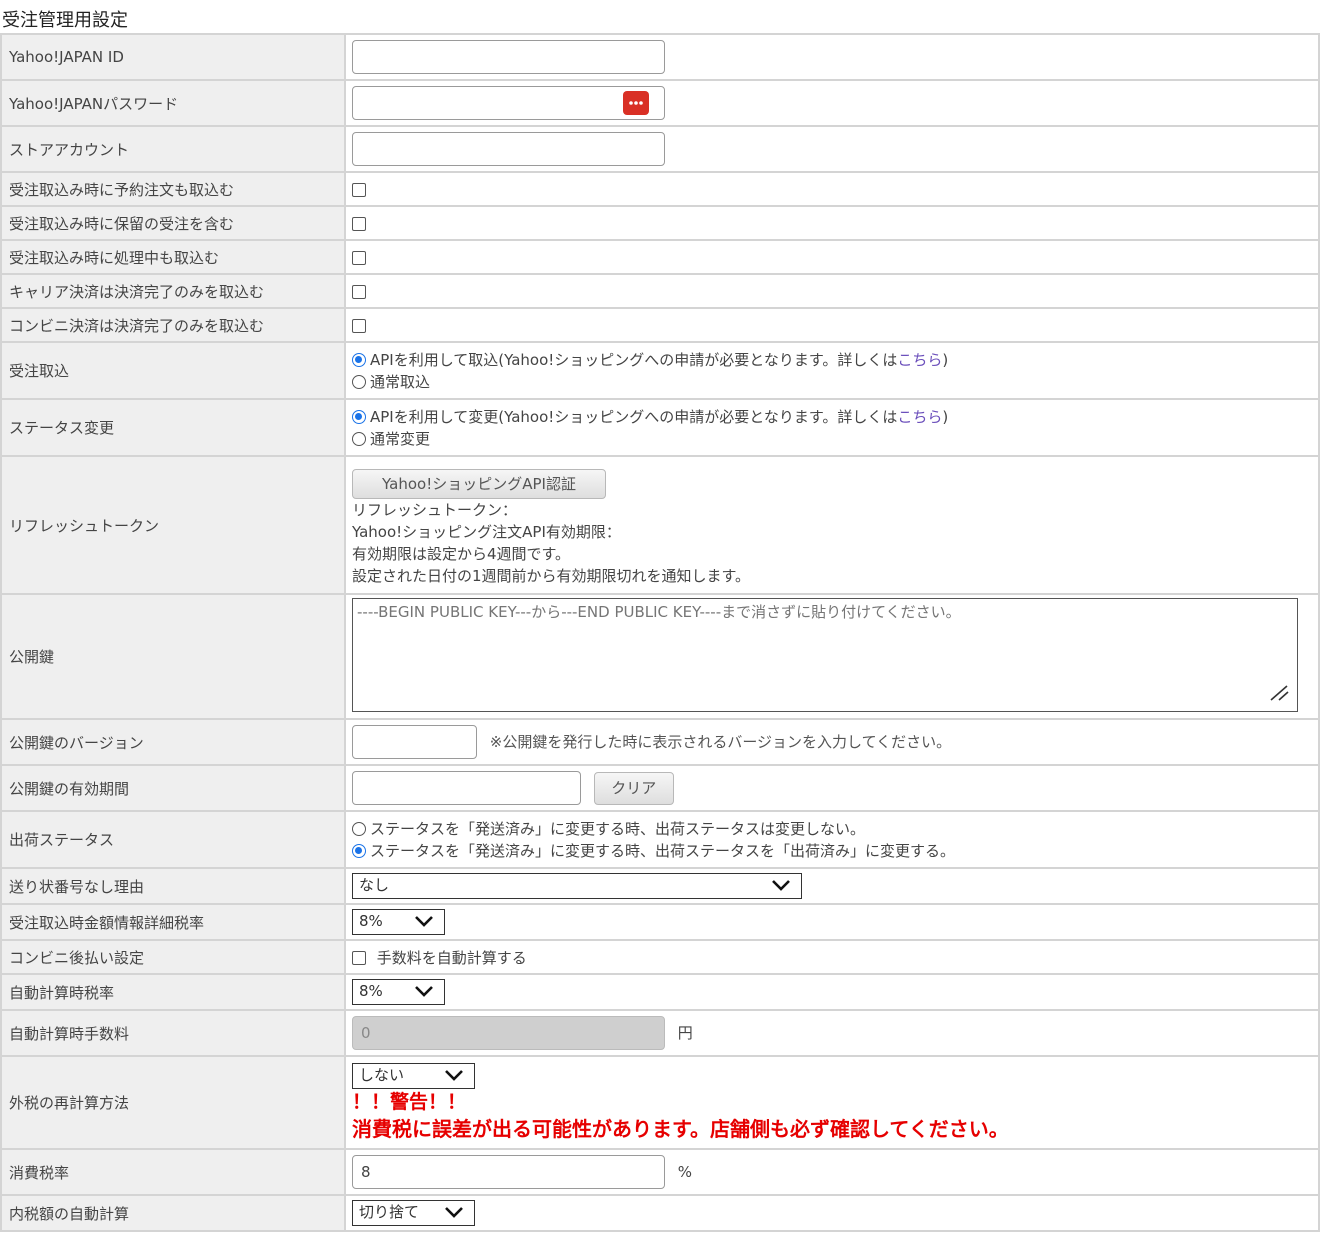 Image resolution: width=1323 pixels, height=1233 pixels. Describe the element at coordinates (173, 742) in the screenshot. I see `label-key-version: 公開鍵のバージョン` at that location.